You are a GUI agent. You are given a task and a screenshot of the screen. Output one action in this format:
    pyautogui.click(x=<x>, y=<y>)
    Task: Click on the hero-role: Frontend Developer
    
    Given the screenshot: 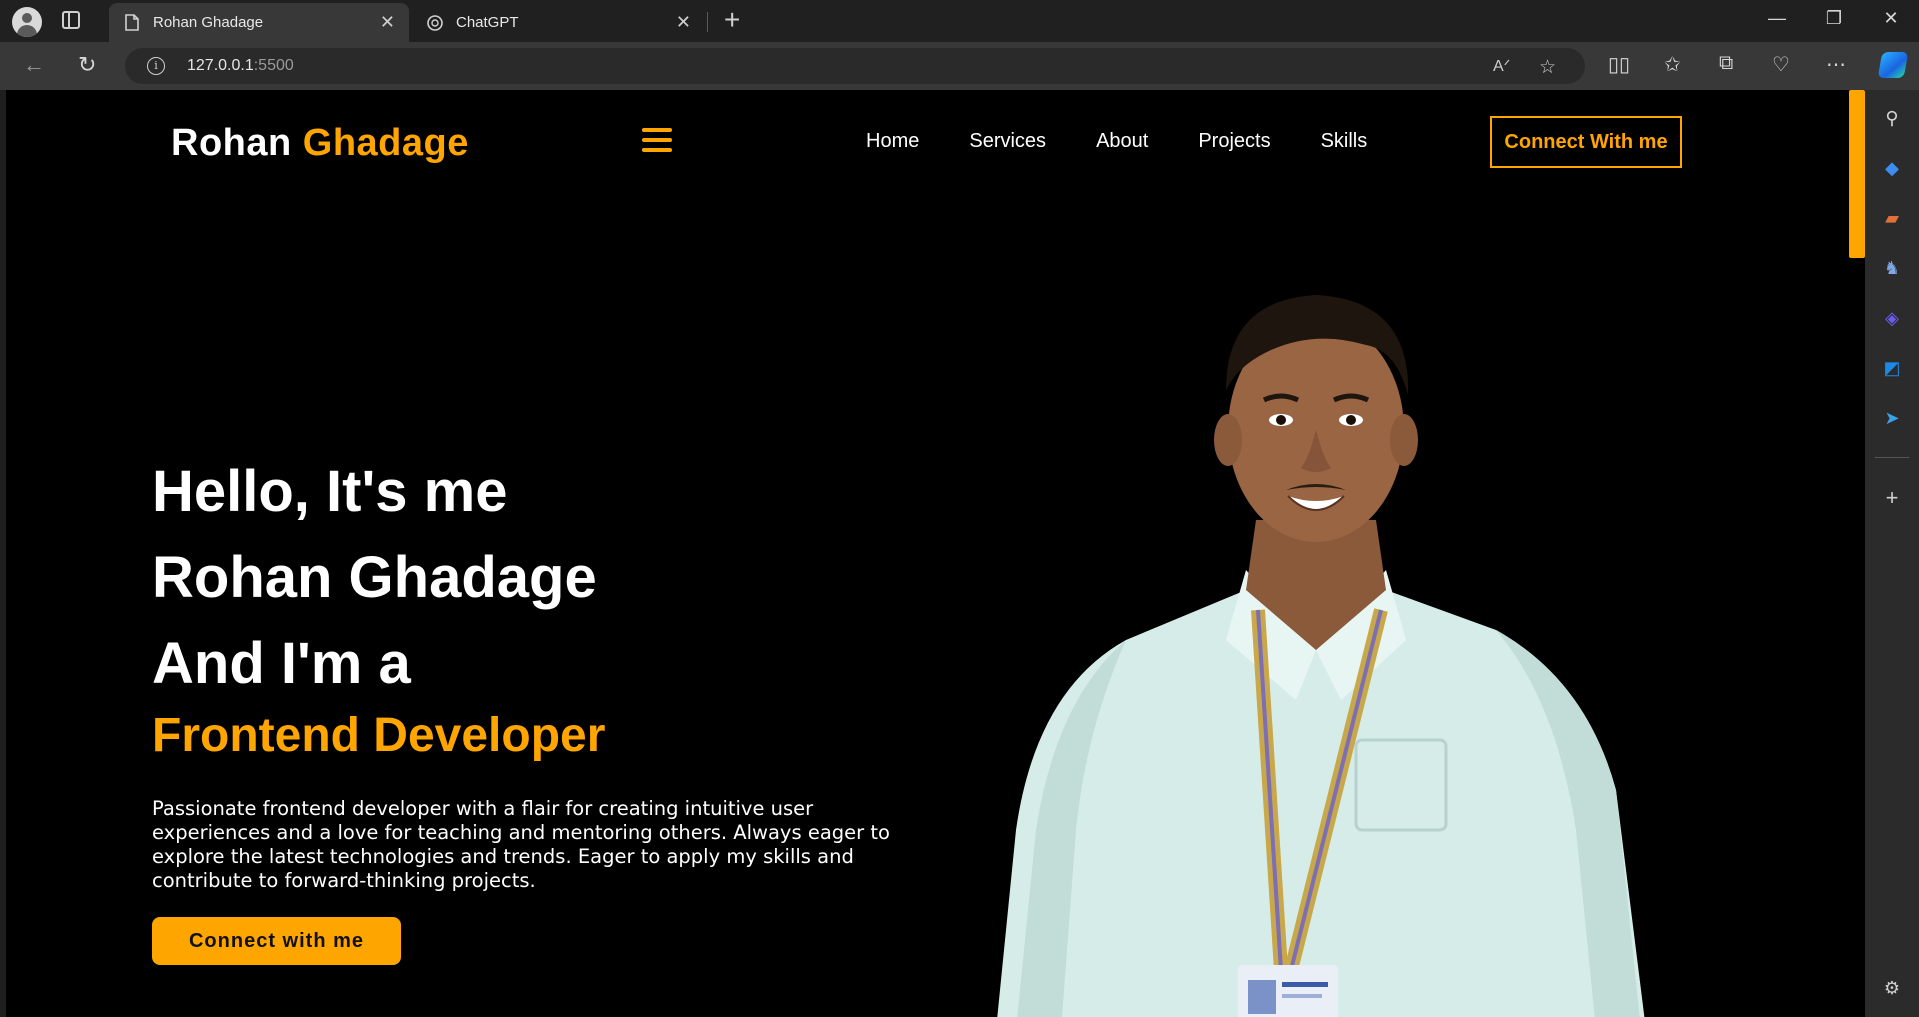 What is the action you would take?
    pyautogui.click(x=379, y=735)
    